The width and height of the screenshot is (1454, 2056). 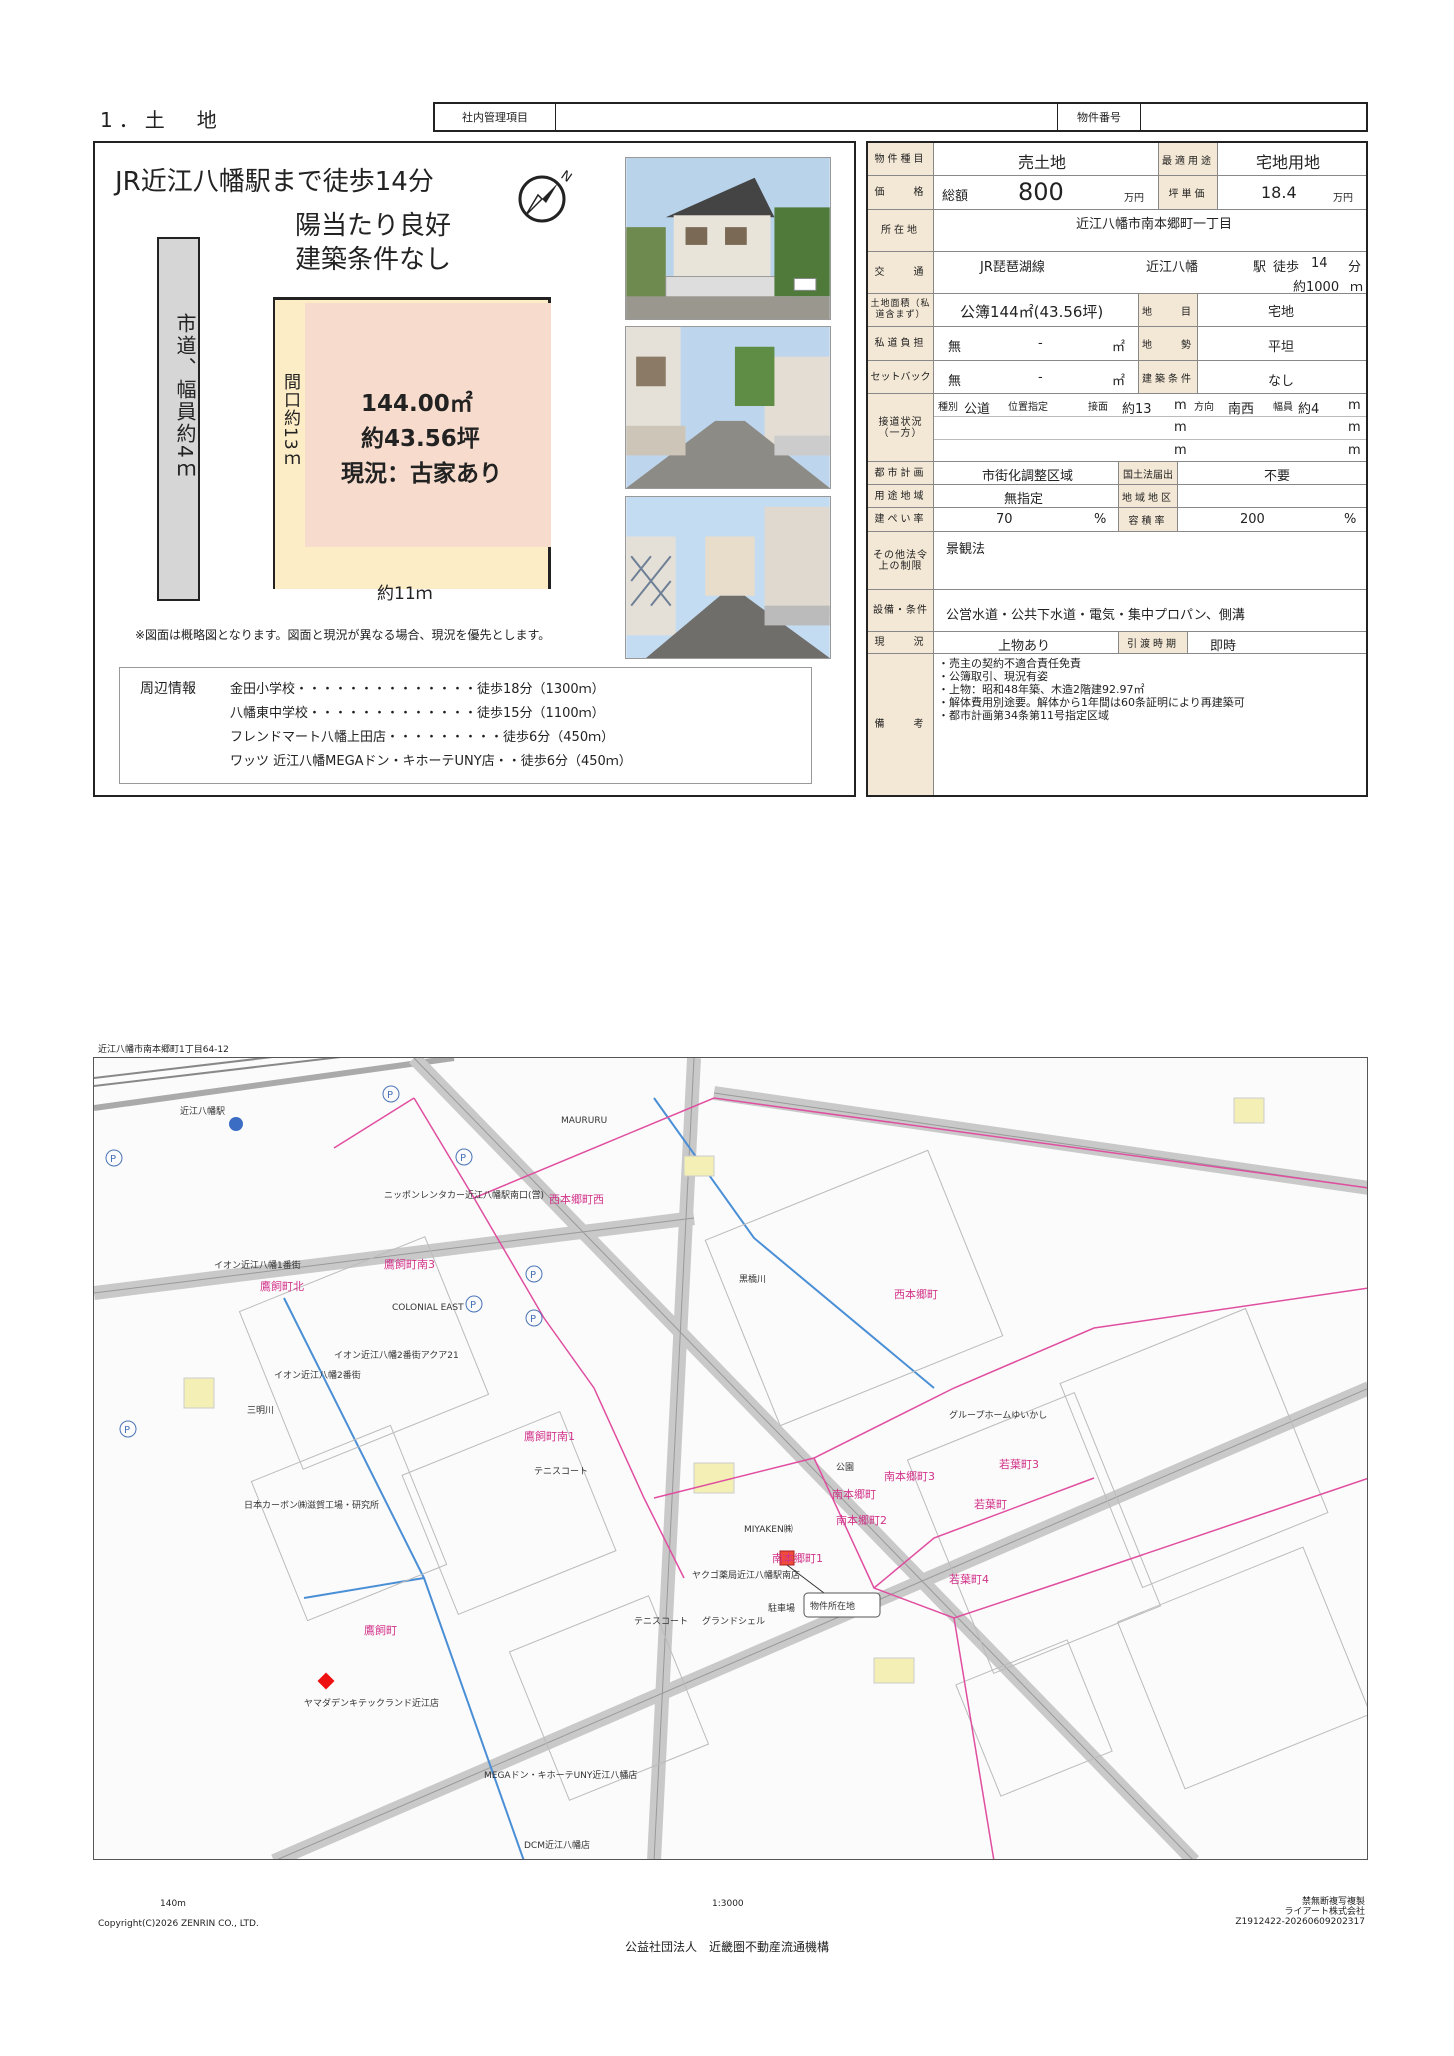 What do you see at coordinates (955, 196) in the screenshot?
I see `price-total-label: 総額` at bounding box center [955, 196].